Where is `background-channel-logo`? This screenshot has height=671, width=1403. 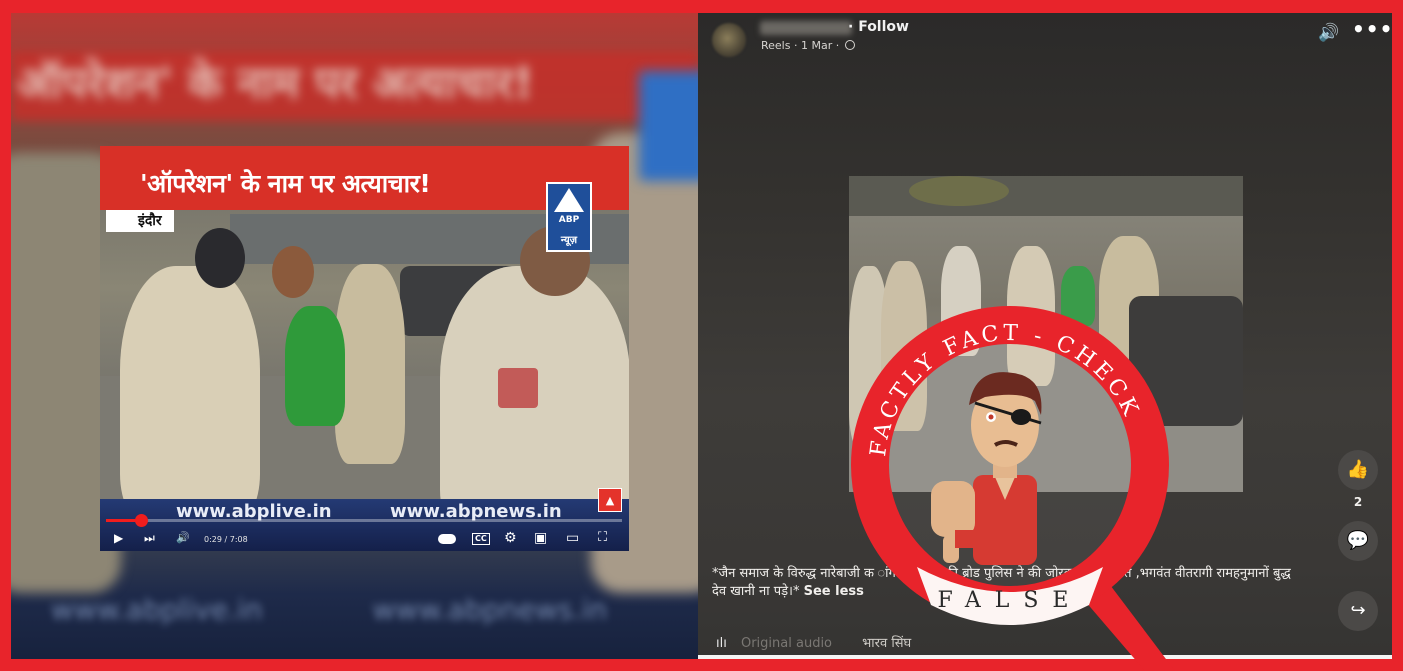
background-channel-logo is located at coordinates (668, 126).